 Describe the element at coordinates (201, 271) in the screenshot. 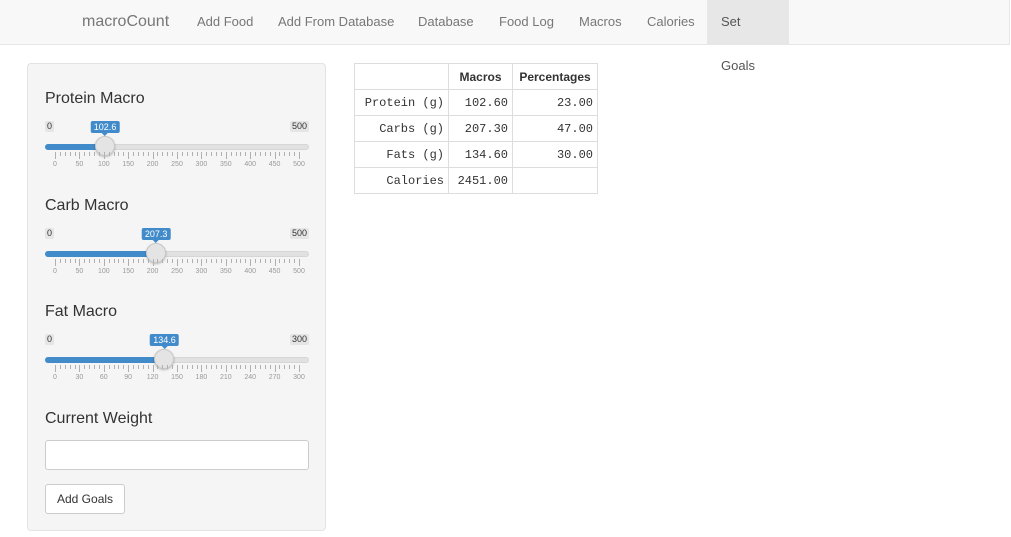

I see `slider-tick-label: 300` at that location.